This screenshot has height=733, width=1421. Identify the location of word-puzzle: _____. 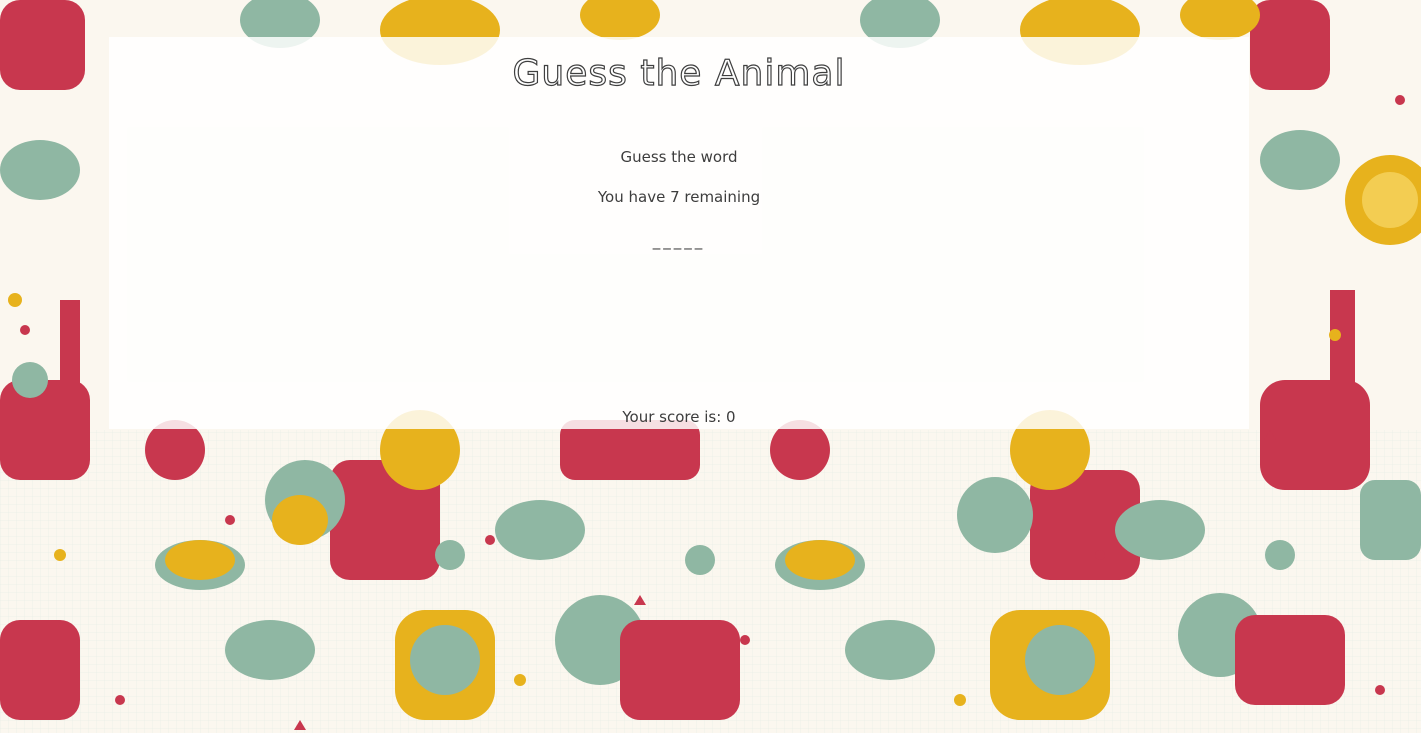
(679, 241).